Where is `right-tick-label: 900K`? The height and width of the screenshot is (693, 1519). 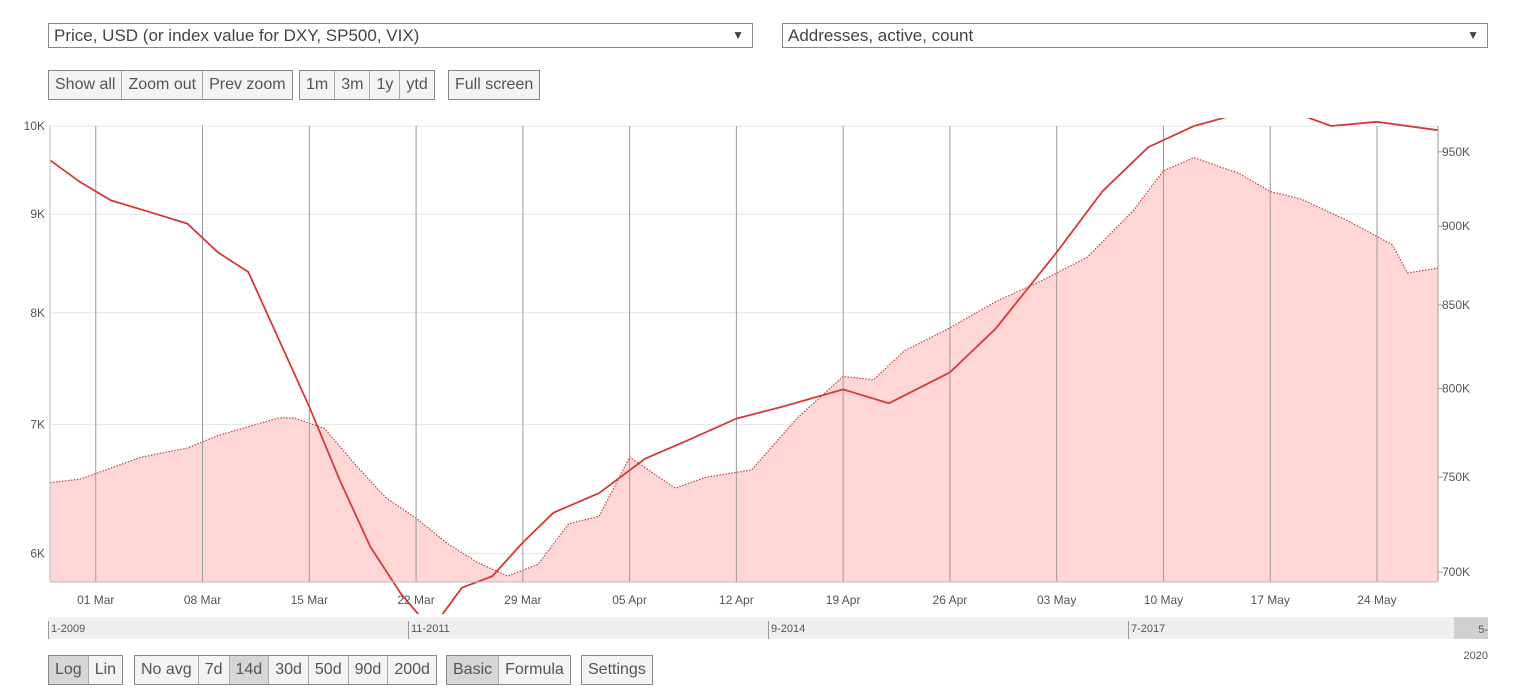
right-tick-label: 900K is located at coordinates (1456, 226).